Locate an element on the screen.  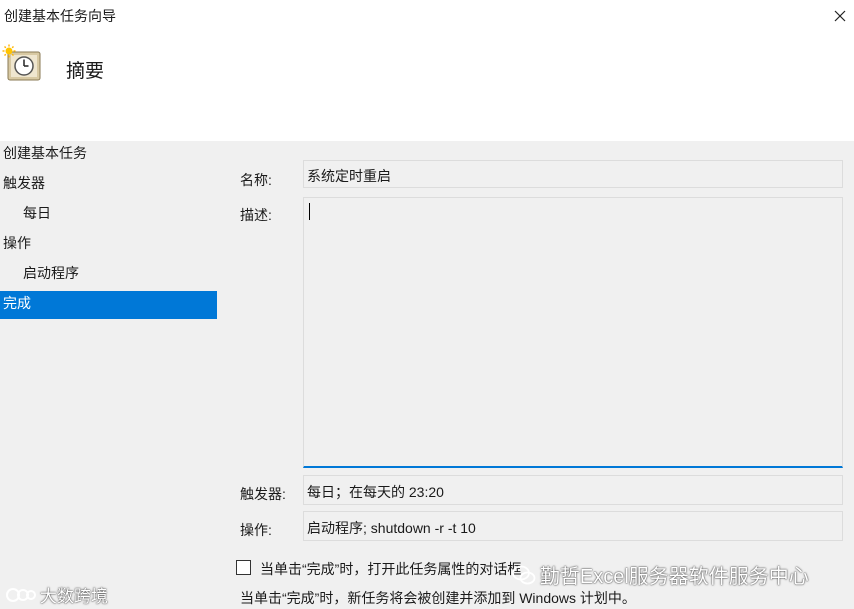
close-icon is located at coordinates (840, 16).